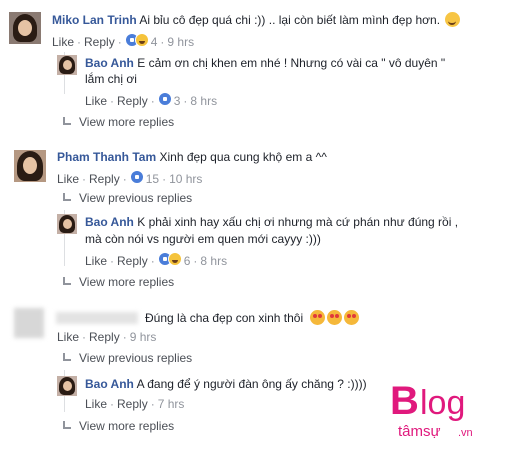  Describe the element at coordinates (154, 42) in the screenshot. I see `reaction-count: 4` at that location.